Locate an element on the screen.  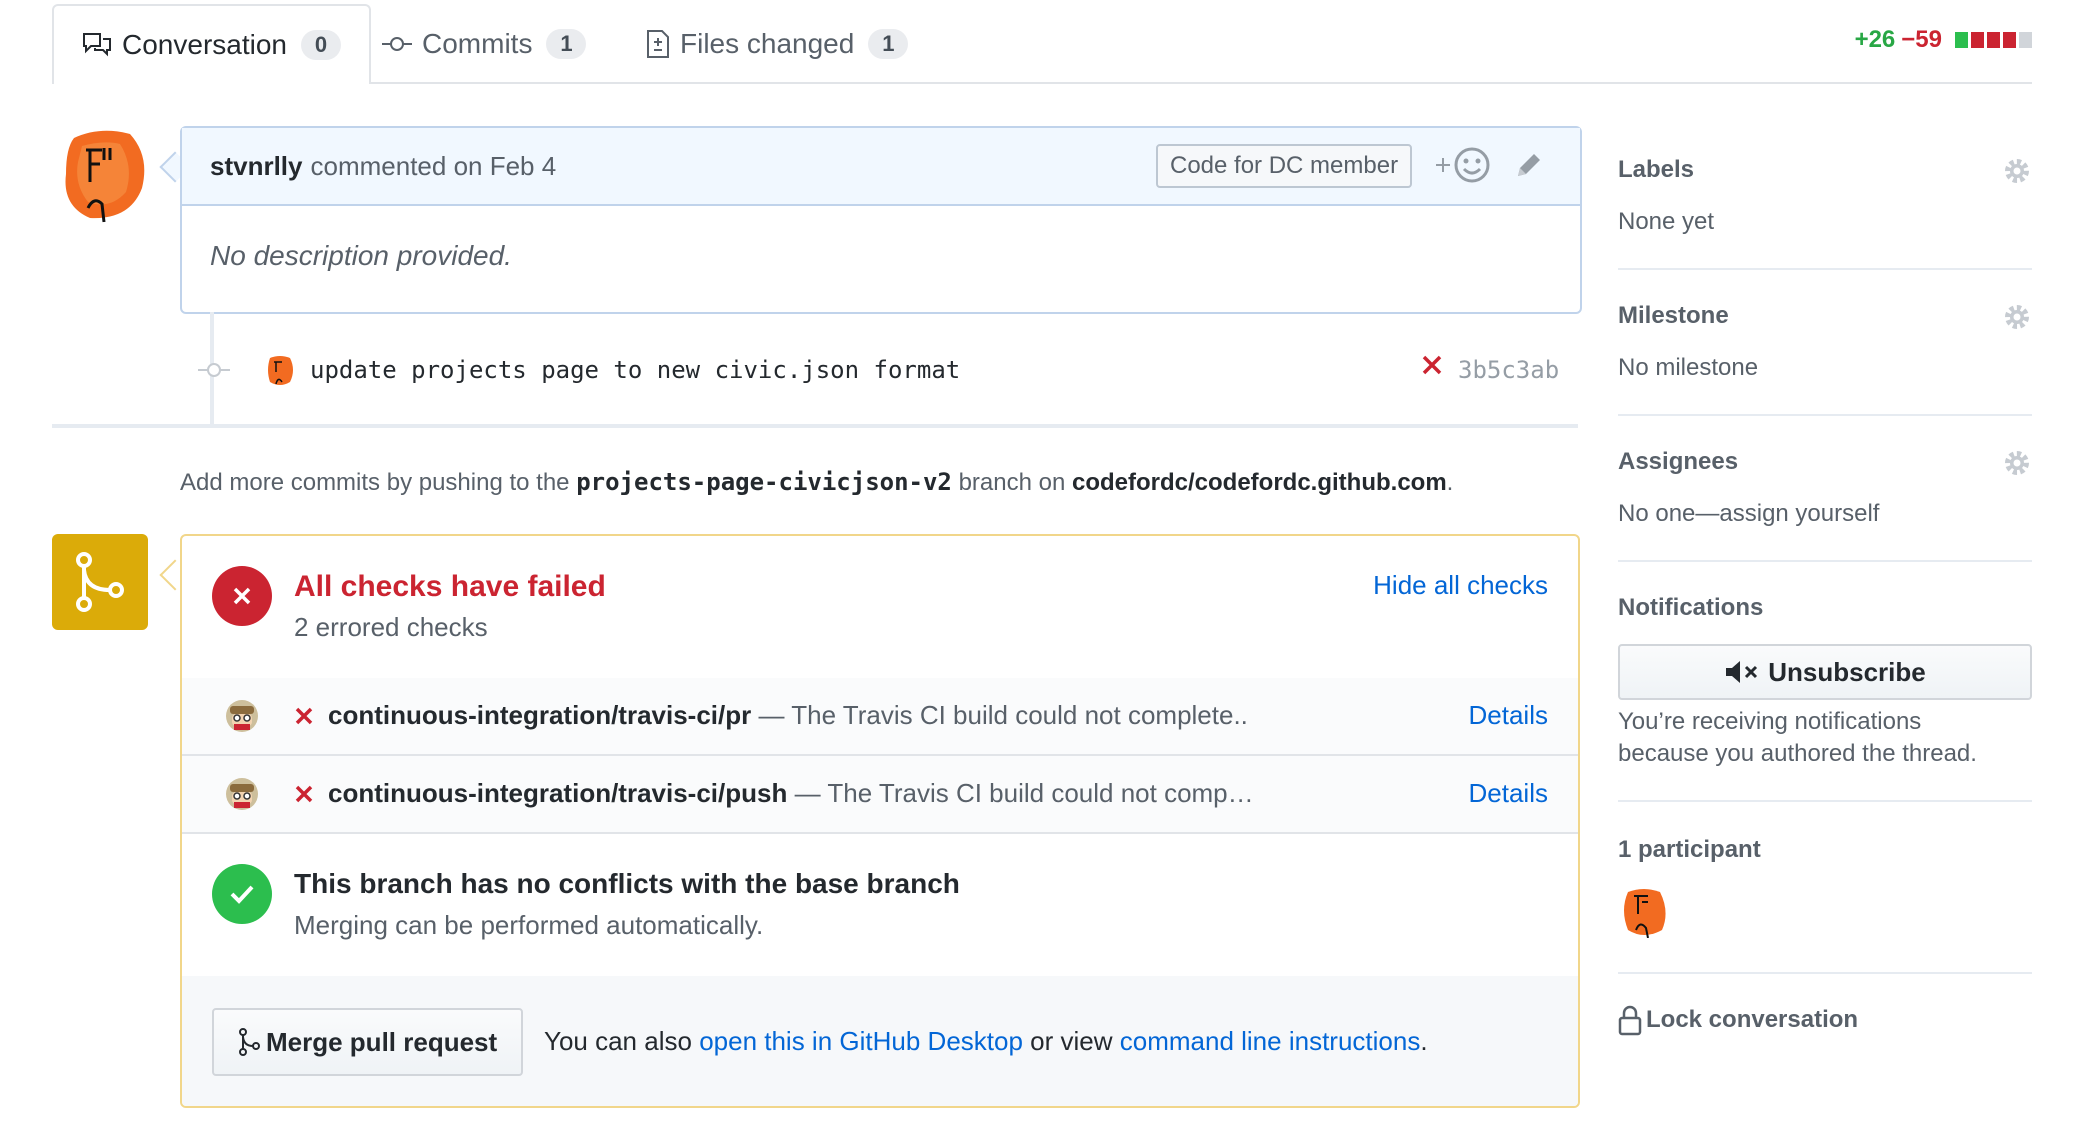
member-badge: Code for DC member is located at coordinates (1284, 166).